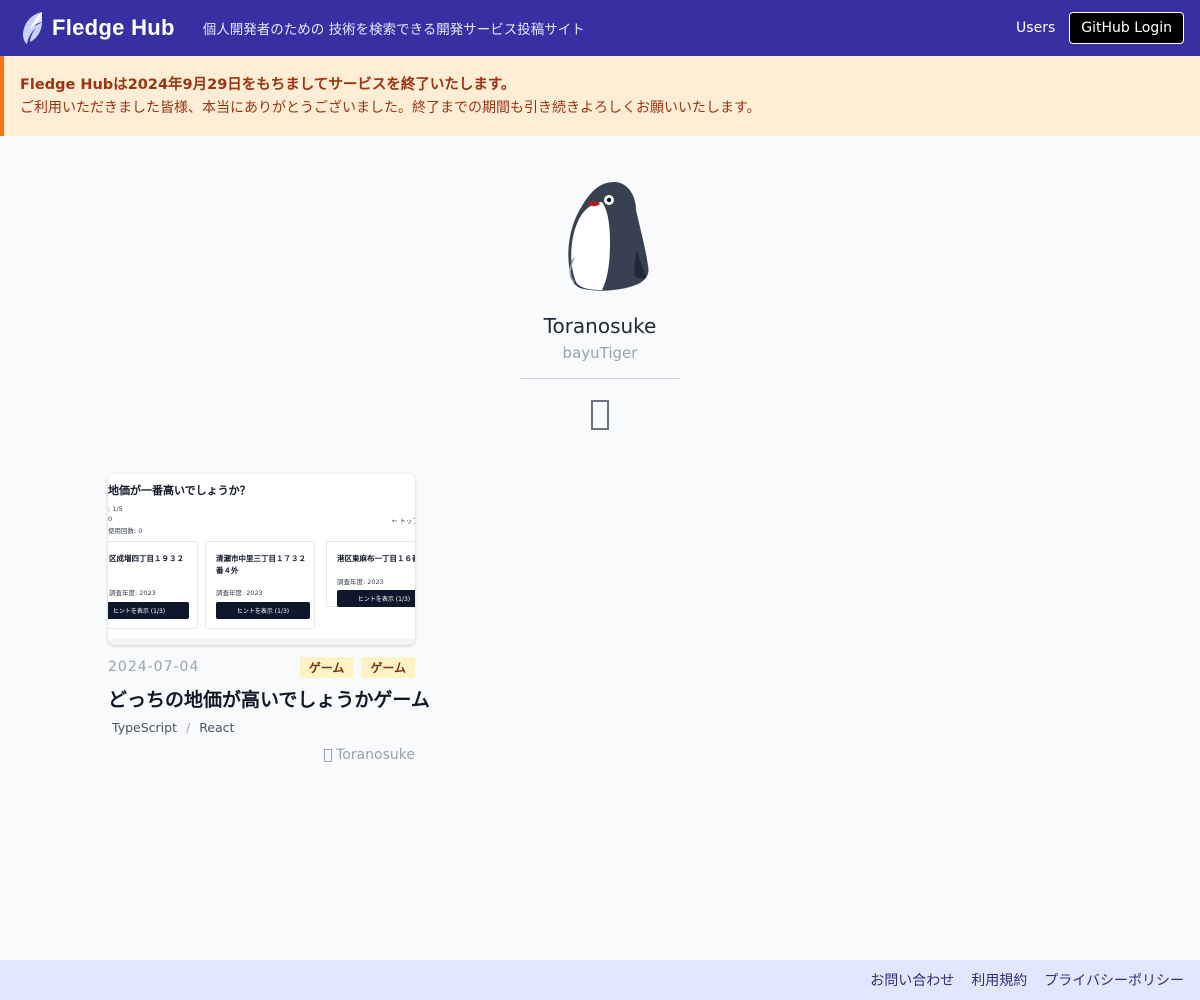 This screenshot has width=1200, height=1000. What do you see at coordinates (403, 521) in the screenshot?
I see `thumbnail-back-link: ← トップ` at bounding box center [403, 521].